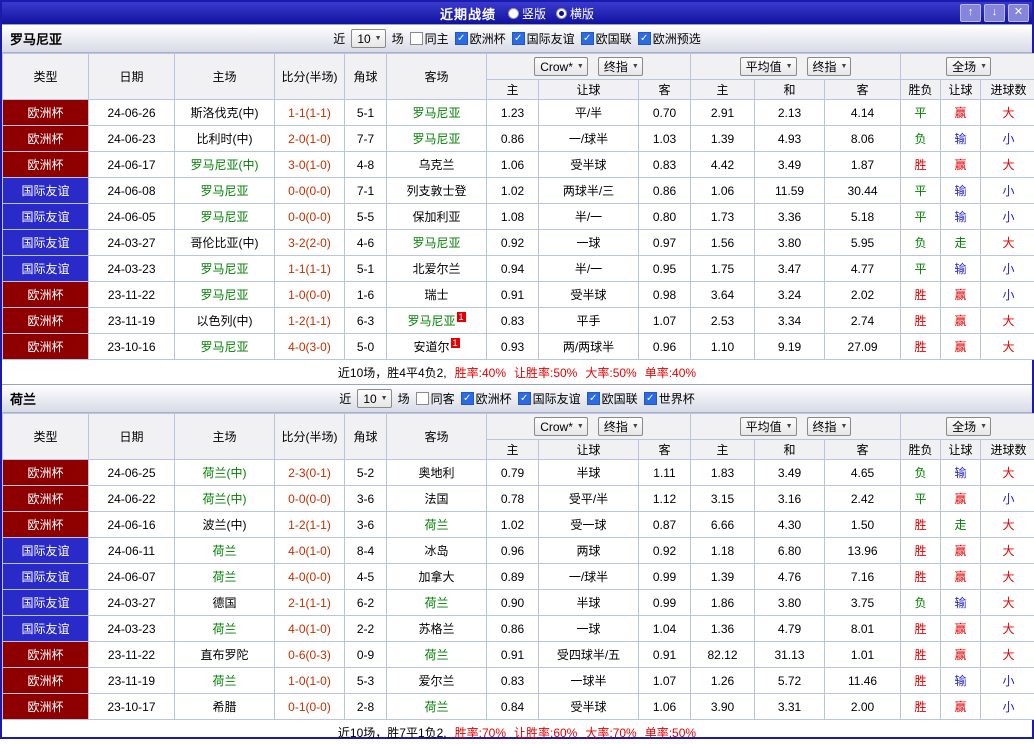 This screenshot has width=1034, height=744. What do you see at coordinates (970, 13) in the screenshot?
I see `move-up-button: ↑` at bounding box center [970, 13].